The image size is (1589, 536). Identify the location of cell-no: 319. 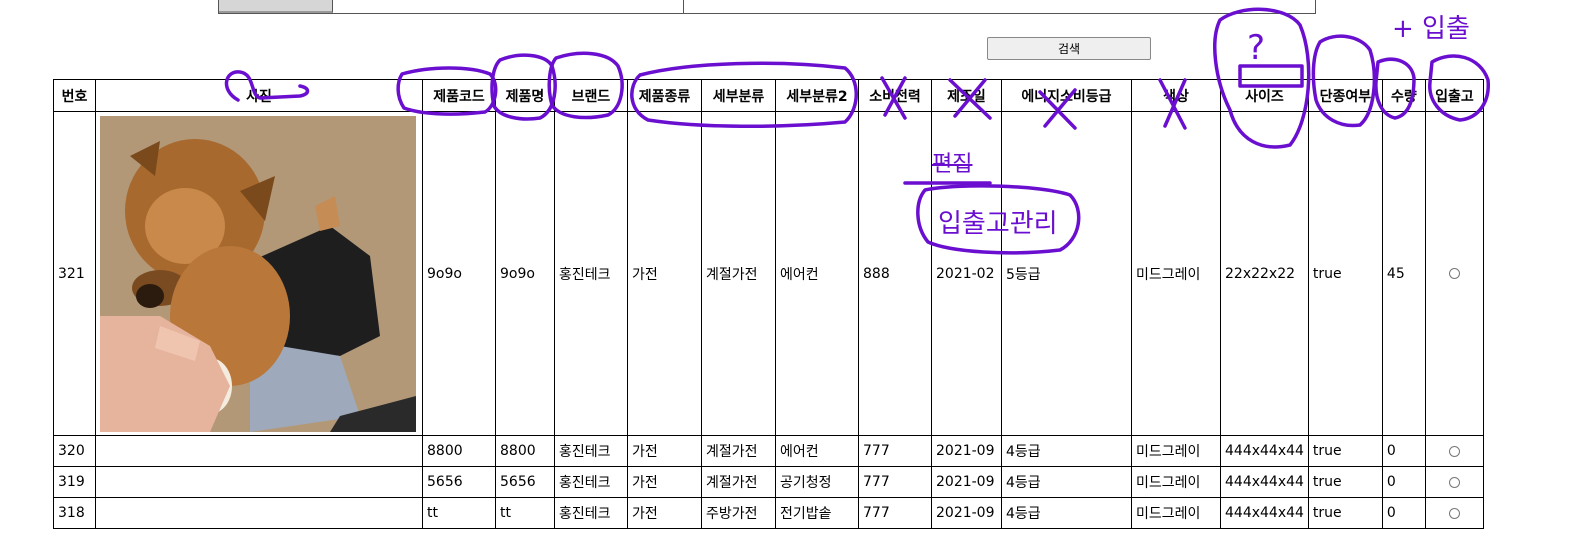
(74, 482).